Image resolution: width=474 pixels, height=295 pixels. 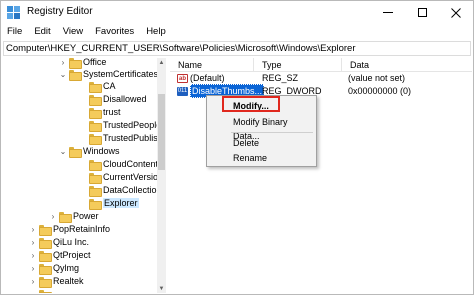 I want to click on close-button, so click(x=456, y=12).